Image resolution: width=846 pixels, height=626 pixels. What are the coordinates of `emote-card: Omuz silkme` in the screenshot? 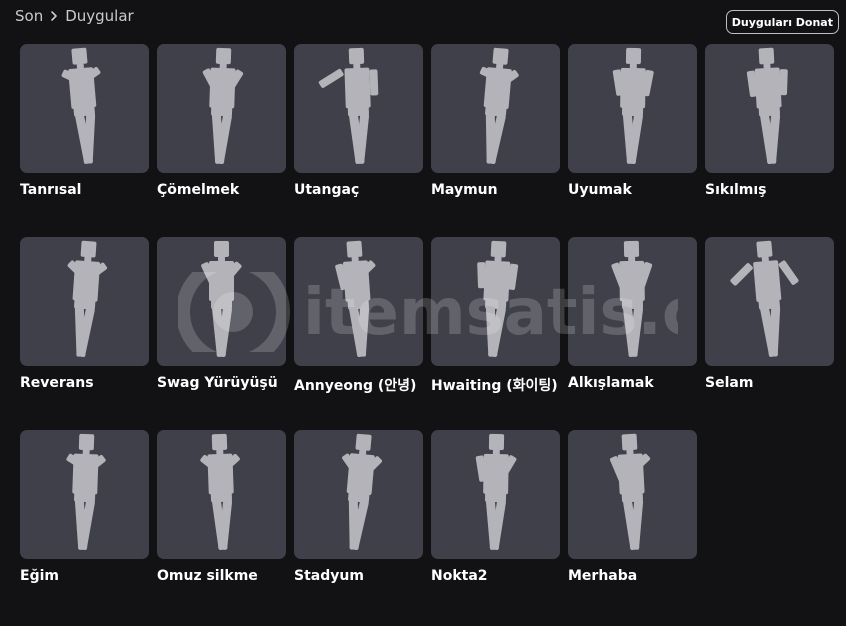 It's located at (221, 507).